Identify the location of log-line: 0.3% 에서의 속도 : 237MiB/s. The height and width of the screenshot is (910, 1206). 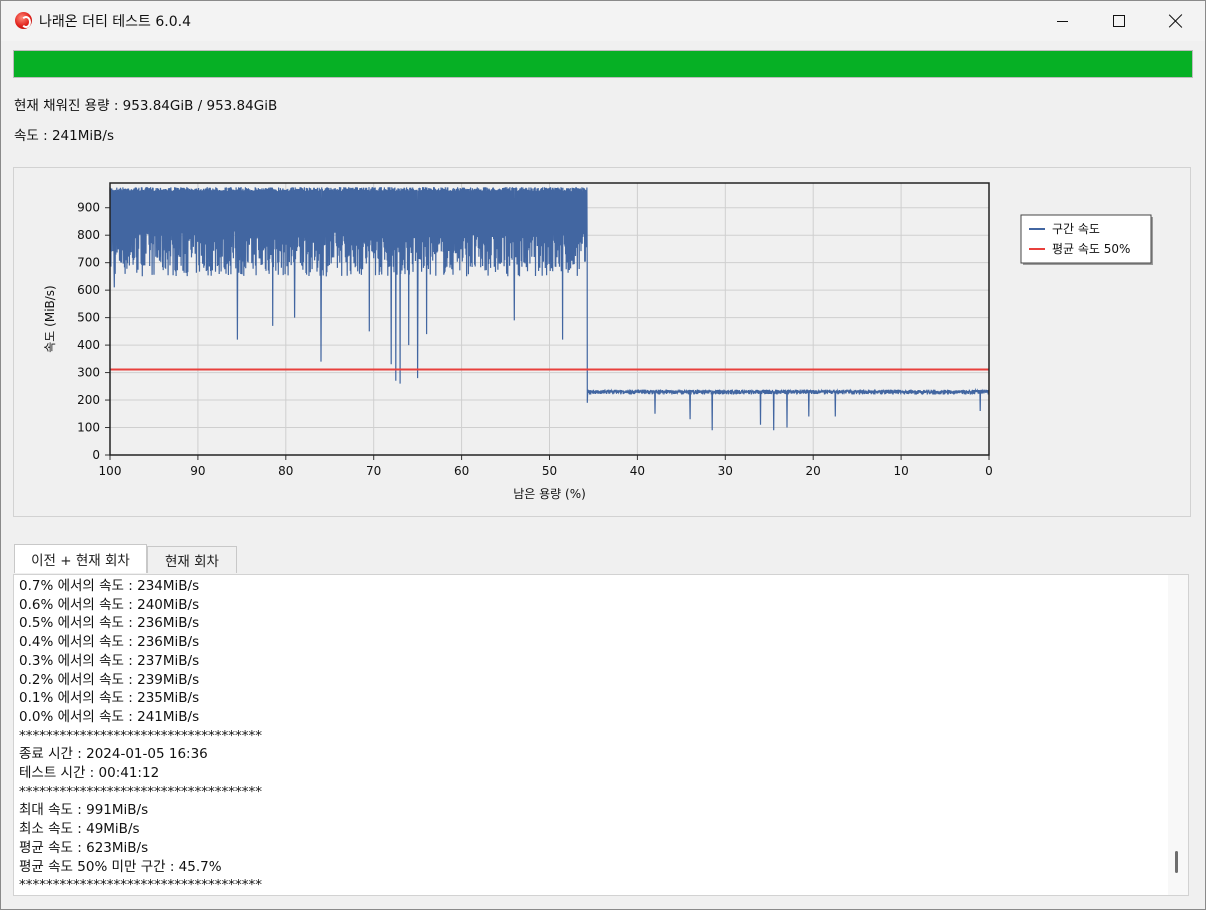
(109, 660).